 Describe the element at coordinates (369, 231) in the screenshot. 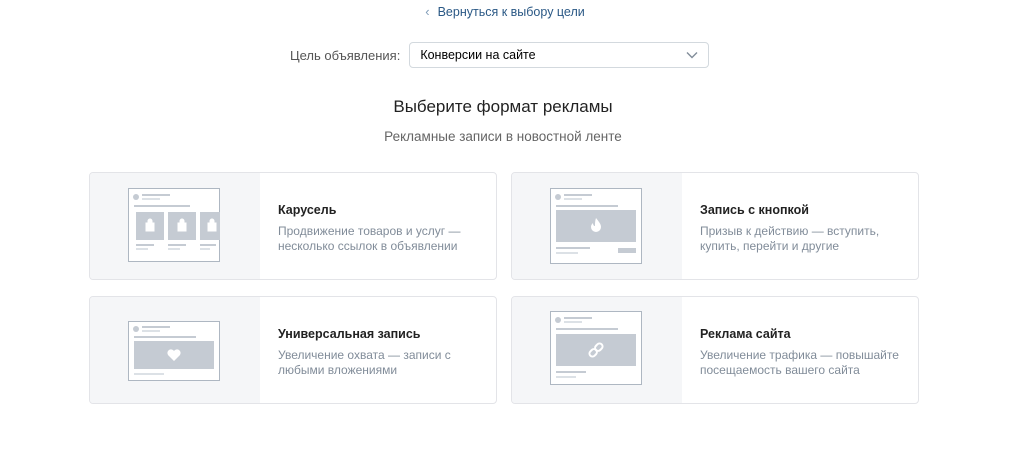

I see `format-description-line: Продвижение товаров и услуг —` at that location.